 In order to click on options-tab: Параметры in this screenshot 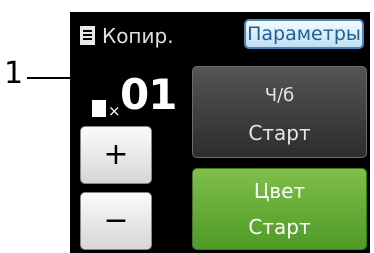, I will do `click(304, 34)`.